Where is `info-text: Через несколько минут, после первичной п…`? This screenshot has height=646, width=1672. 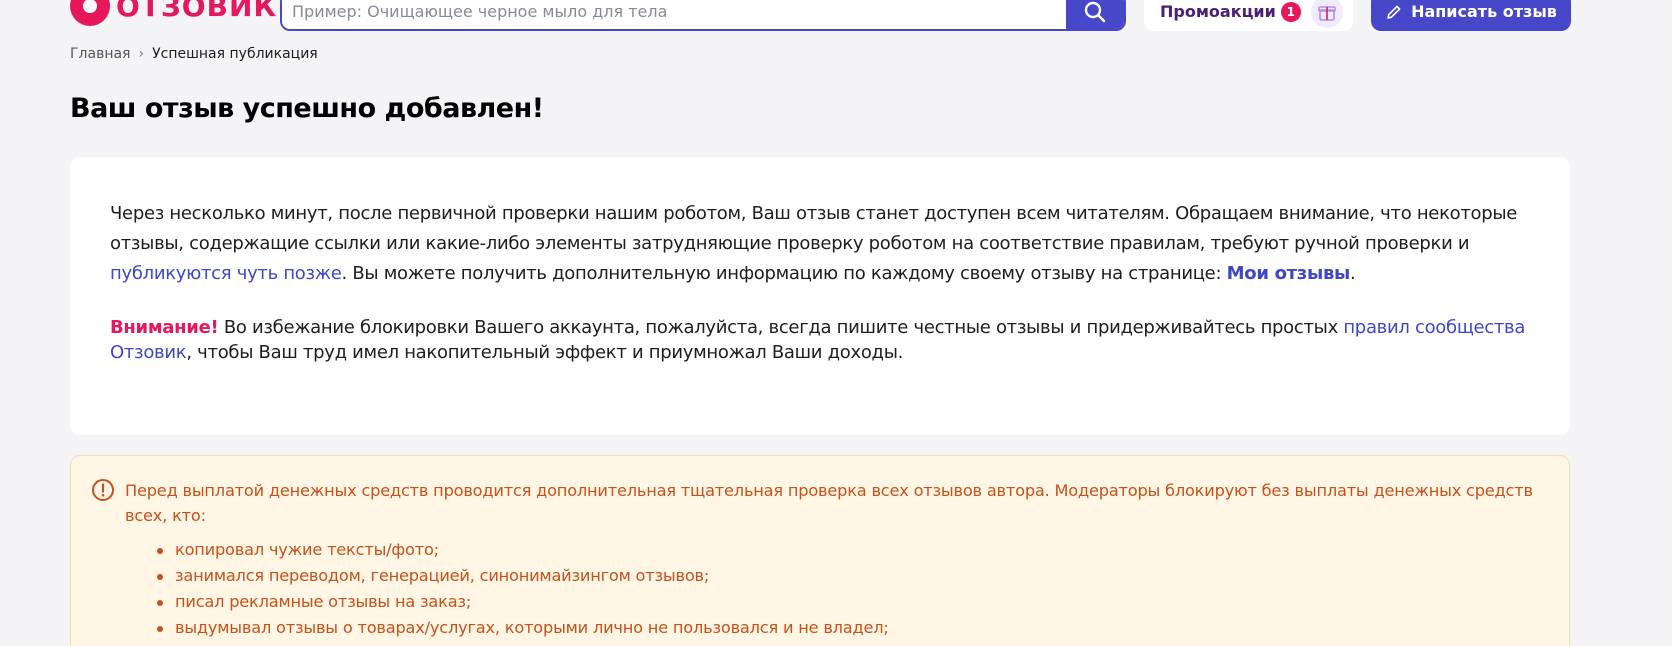 info-text: Через несколько минут, после первичной п… is located at coordinates (814, 228).